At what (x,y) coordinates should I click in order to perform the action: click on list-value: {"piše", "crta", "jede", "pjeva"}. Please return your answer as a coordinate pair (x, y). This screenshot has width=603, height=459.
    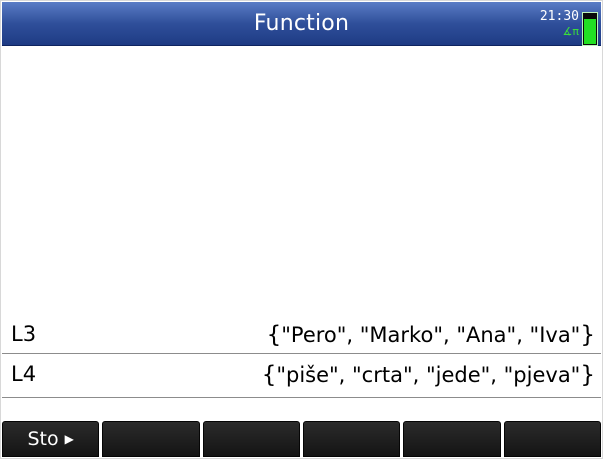
    Looking at the image, I should click on (428, 375).